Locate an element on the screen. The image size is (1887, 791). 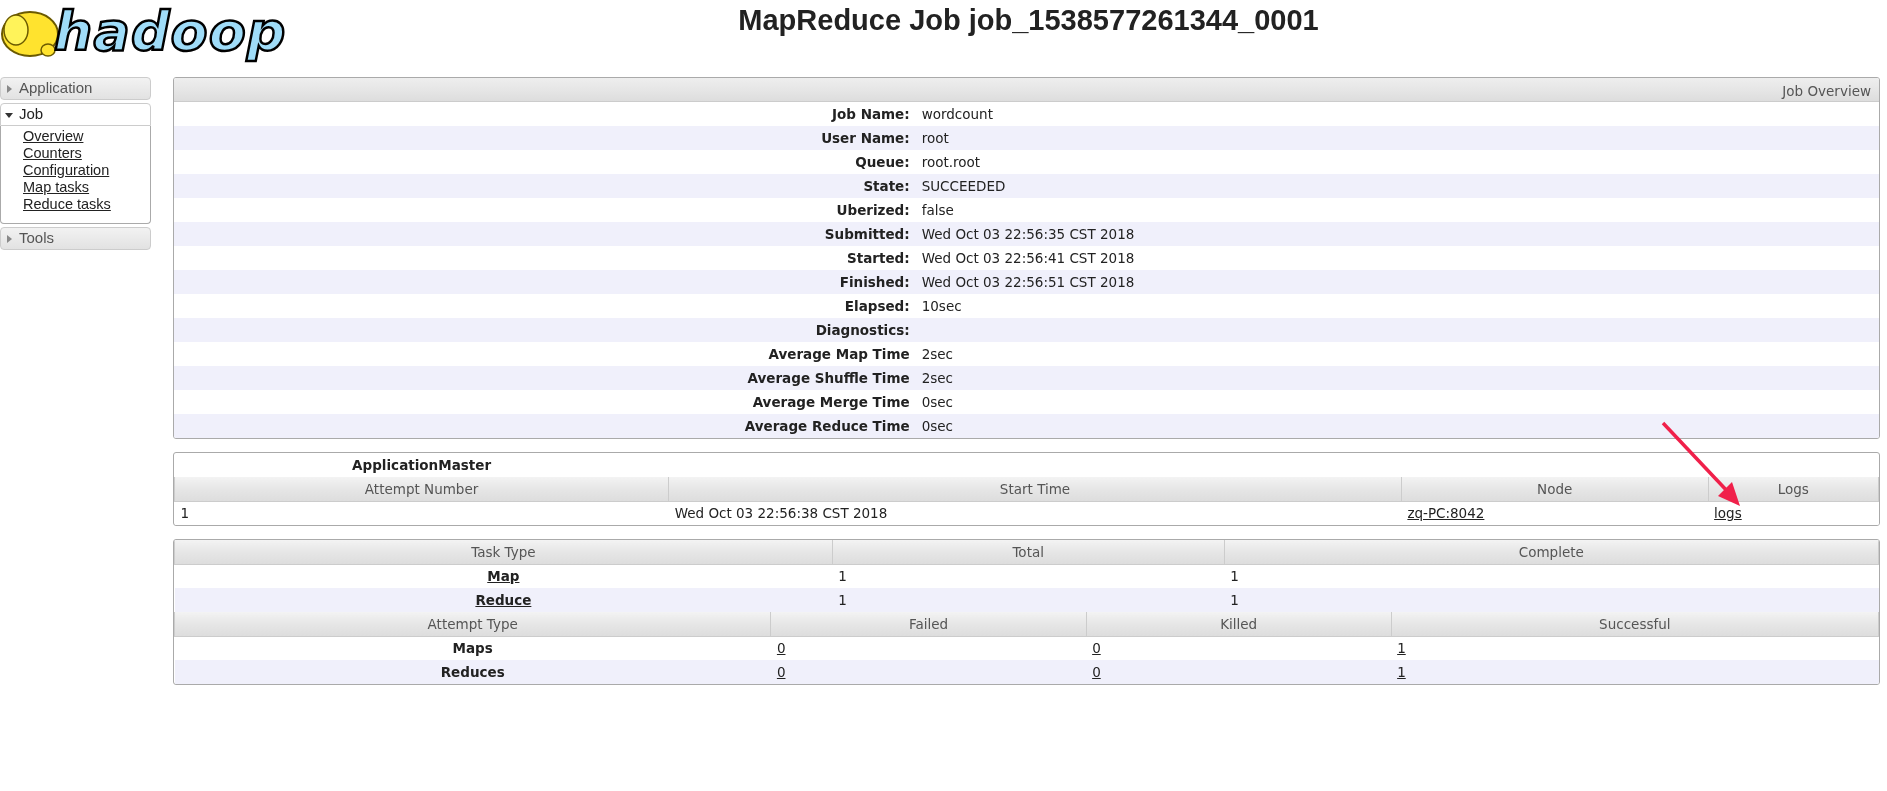
row-label: Maps is located at coordinates (472, 648).